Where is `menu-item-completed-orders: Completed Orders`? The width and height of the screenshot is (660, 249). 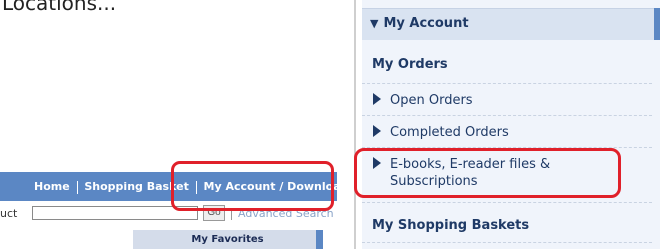
menu-item-completed-orders: Completed Orders is located at coordinates (507, 131).